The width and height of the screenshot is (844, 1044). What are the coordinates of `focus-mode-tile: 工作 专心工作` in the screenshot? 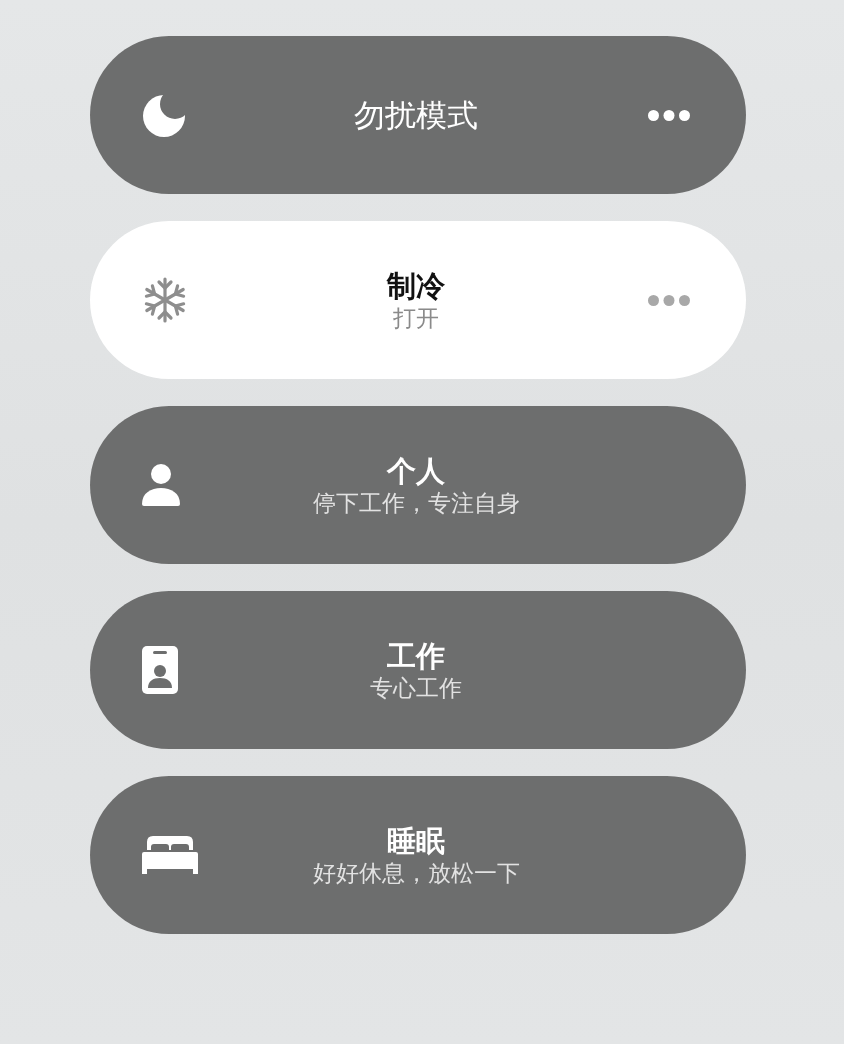 It's located at (418, 670).